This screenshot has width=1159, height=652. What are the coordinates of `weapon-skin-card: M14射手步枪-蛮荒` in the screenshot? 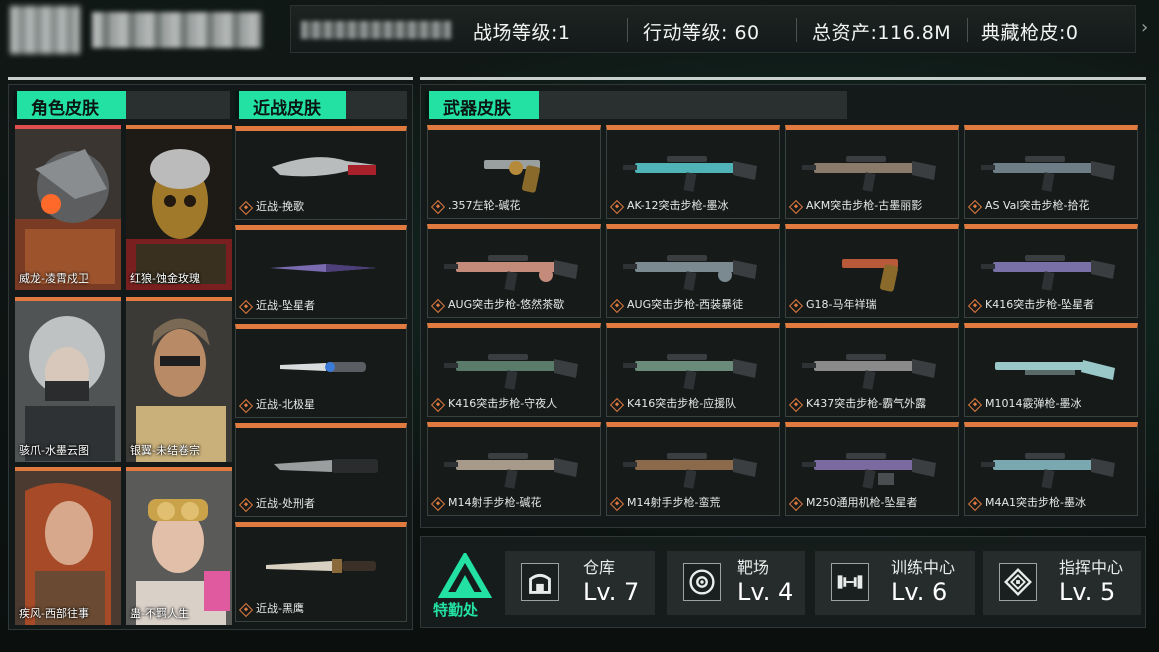 It's located at (693, 469).